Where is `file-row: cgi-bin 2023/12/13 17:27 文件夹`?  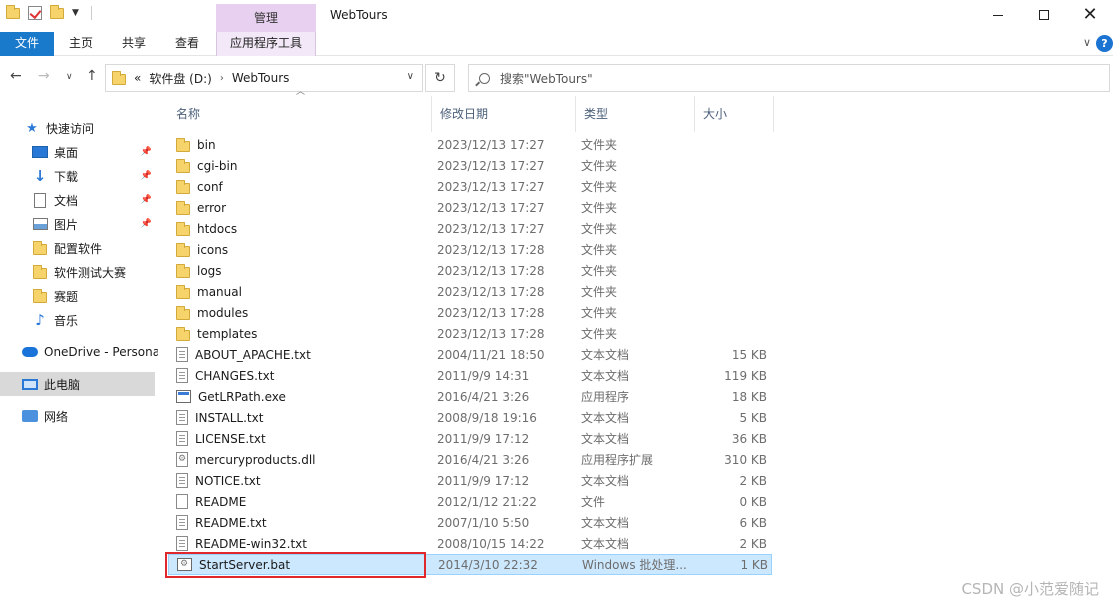 file-row: cgi-bin 2023/12/13 17:27 文件夹 is located at coordinates (470, 165).